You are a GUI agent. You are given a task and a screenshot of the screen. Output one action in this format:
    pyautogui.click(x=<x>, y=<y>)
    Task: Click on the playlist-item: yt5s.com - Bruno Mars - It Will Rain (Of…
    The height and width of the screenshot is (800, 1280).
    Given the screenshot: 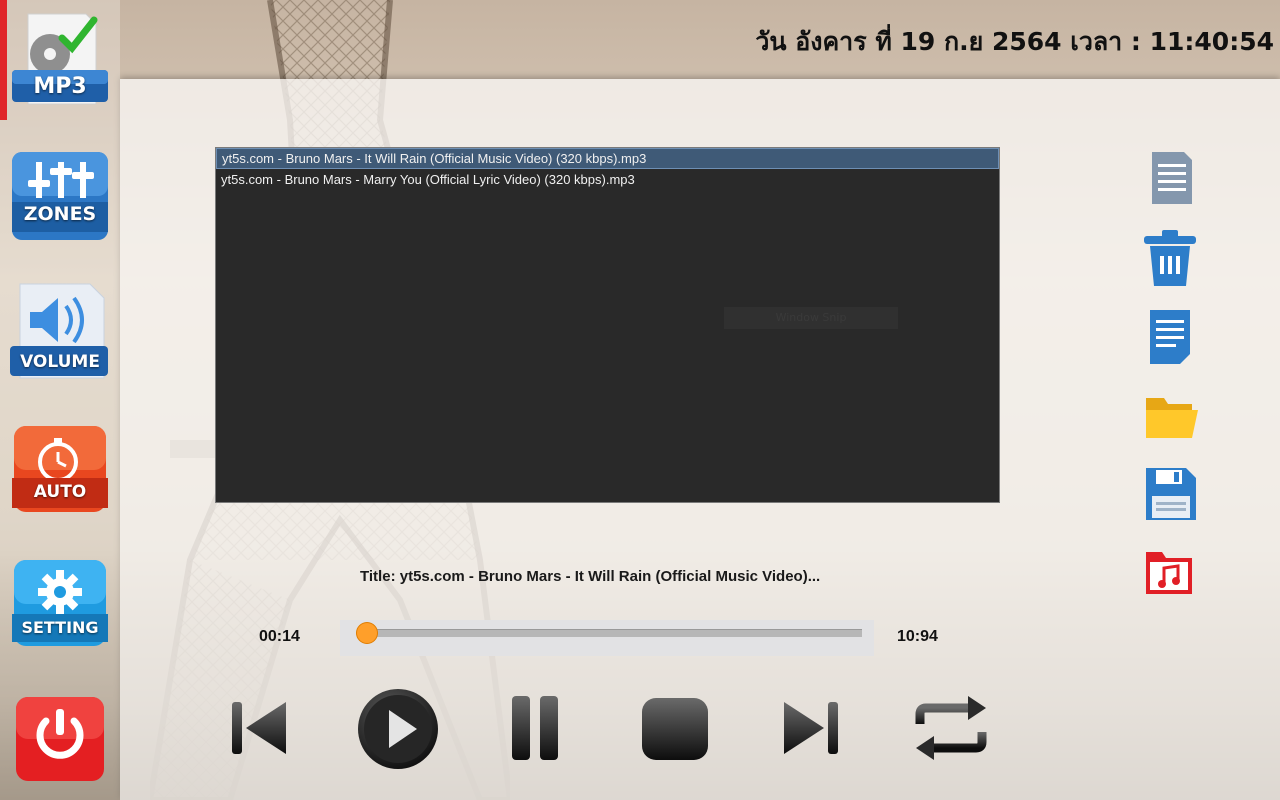 What is the action you would take?
    pyautogui.click(x=607, y=158)
    